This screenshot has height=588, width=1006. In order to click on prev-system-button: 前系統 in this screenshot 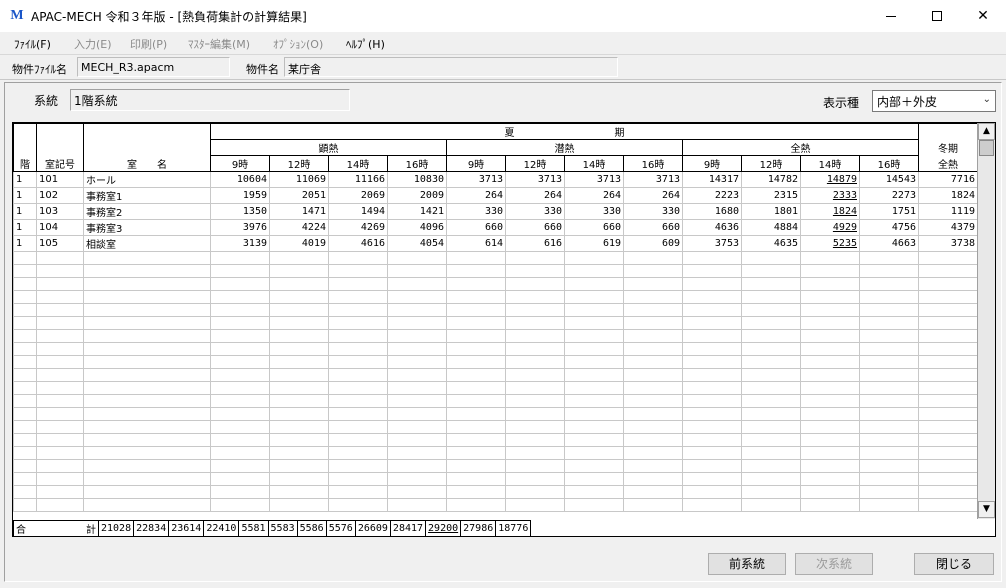, I will do `click(747, 564)`.